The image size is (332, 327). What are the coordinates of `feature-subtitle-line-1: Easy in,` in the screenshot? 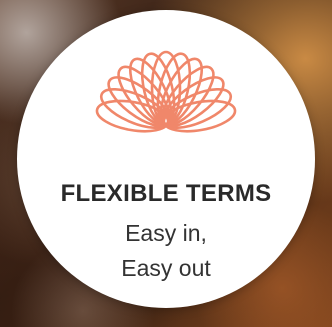 It's located at (166, 233).